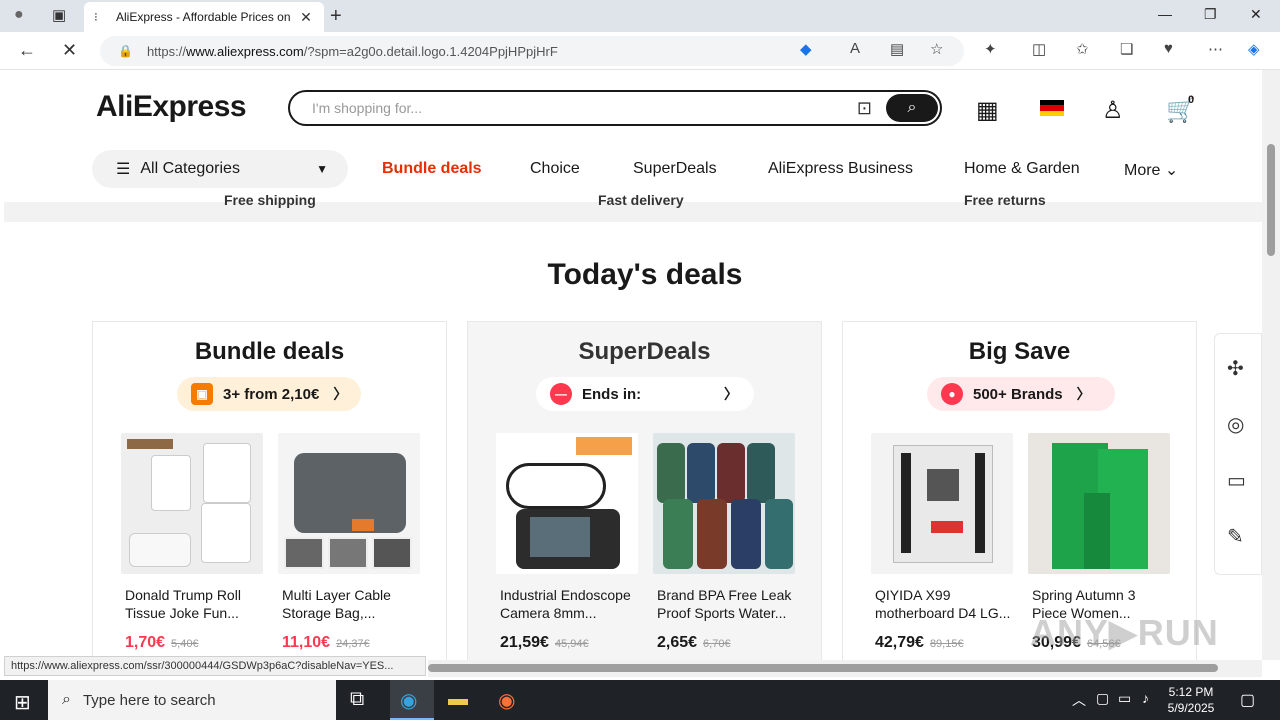 The width and height of the screenshot is (1280, 720). What do you see at coordinates (1191, 692) in the screenshot?
I see `clock-time: 5:12 PM` at bounding box center [1191, 692].